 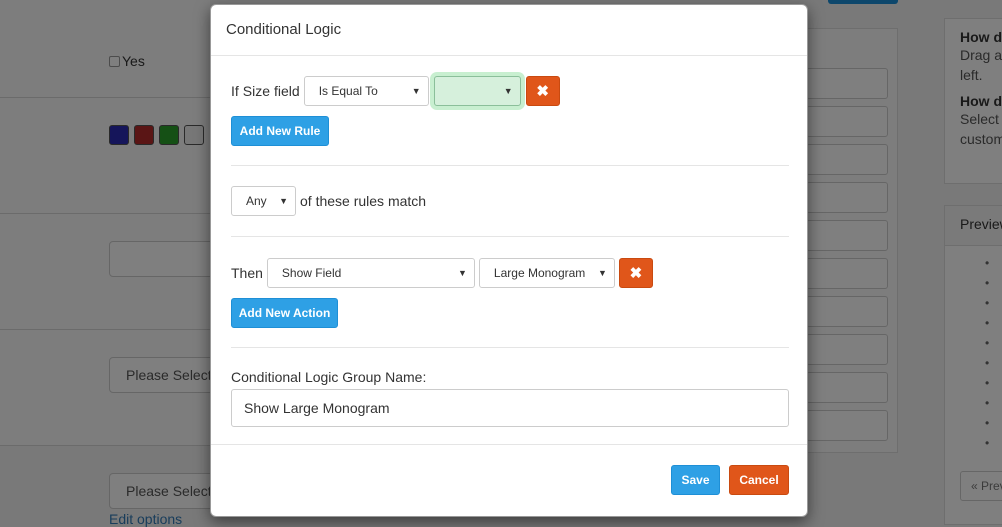 I want to click on match-row: Any ▼ of these rules match, so click(x=328, y=201).